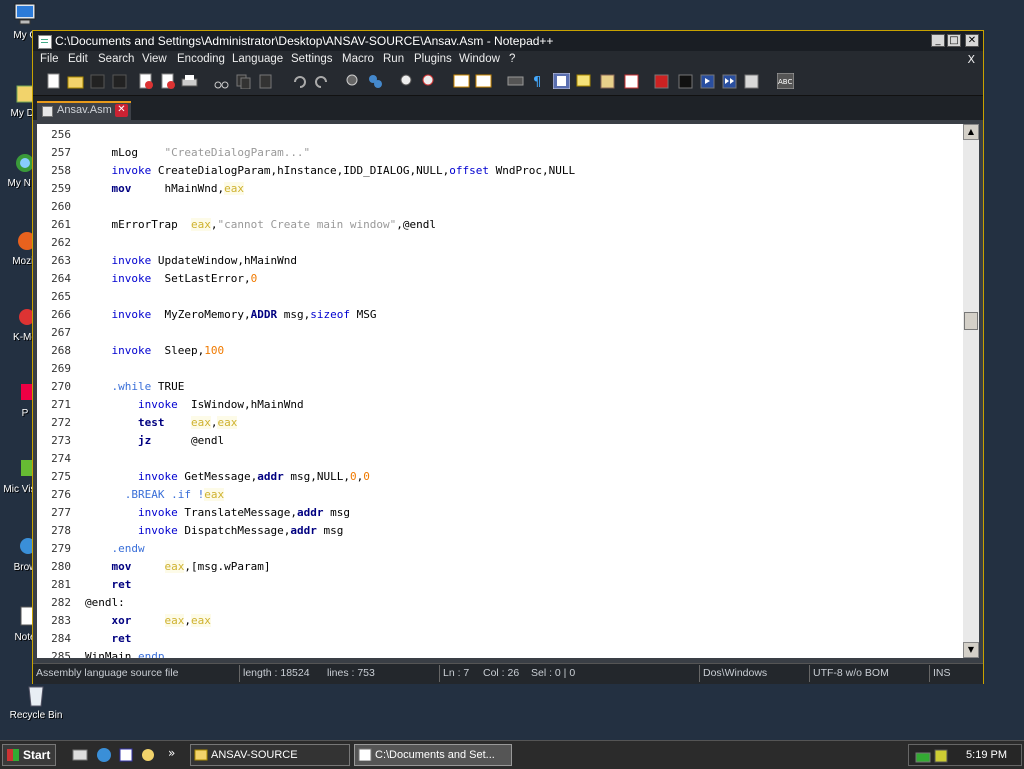 The image size is (1024, 769). What do you see at coordinates (299, 81) in the screenshot?
I see `undo-icon` at bounding box center [299, 81].